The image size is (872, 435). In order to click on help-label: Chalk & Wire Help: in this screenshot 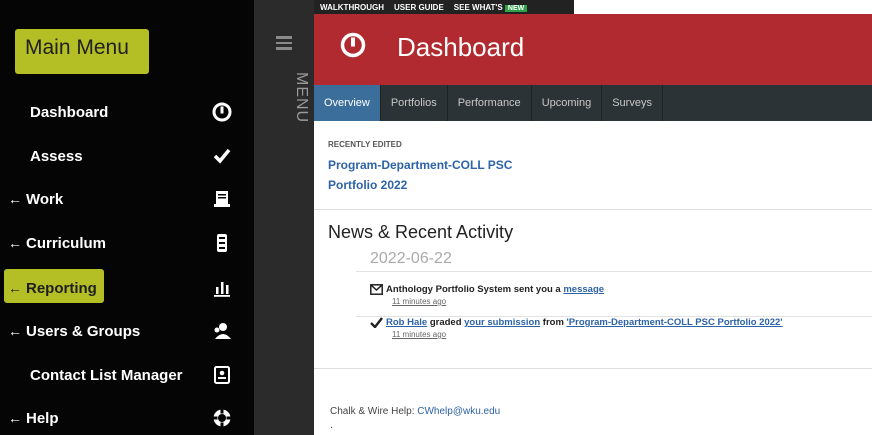, I will do `click(374, 411)`.